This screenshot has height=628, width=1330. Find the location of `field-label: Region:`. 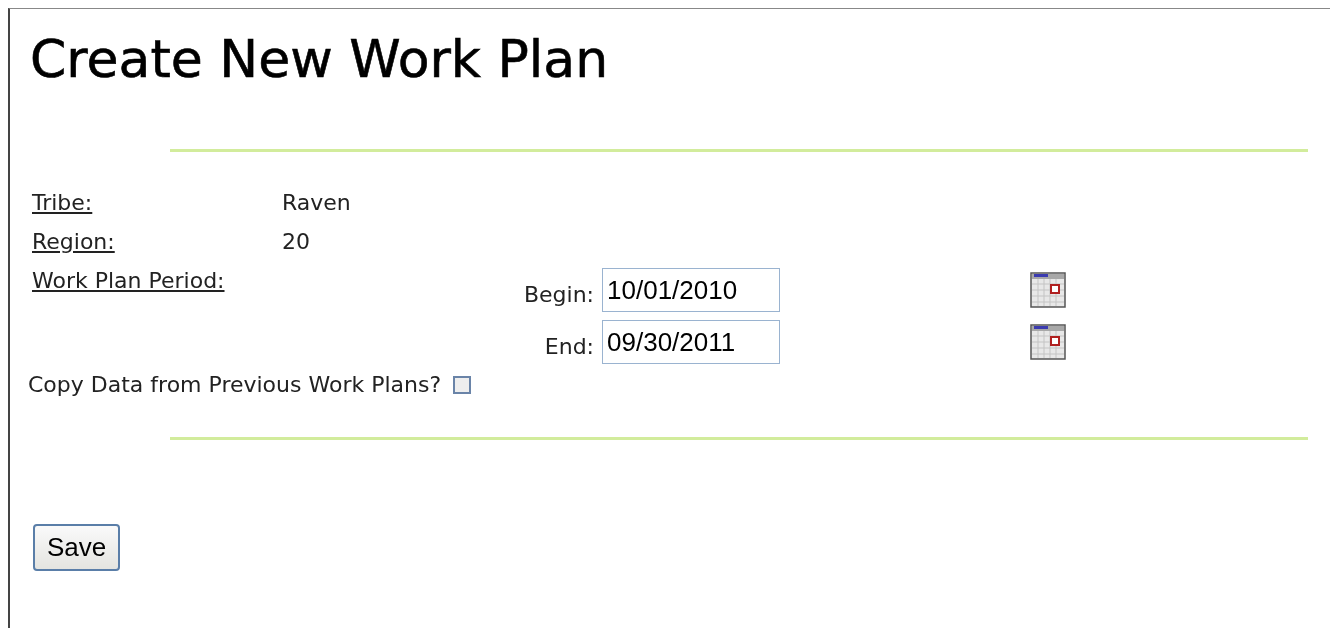

field-label: Region: is located at coordinates (74, 241).